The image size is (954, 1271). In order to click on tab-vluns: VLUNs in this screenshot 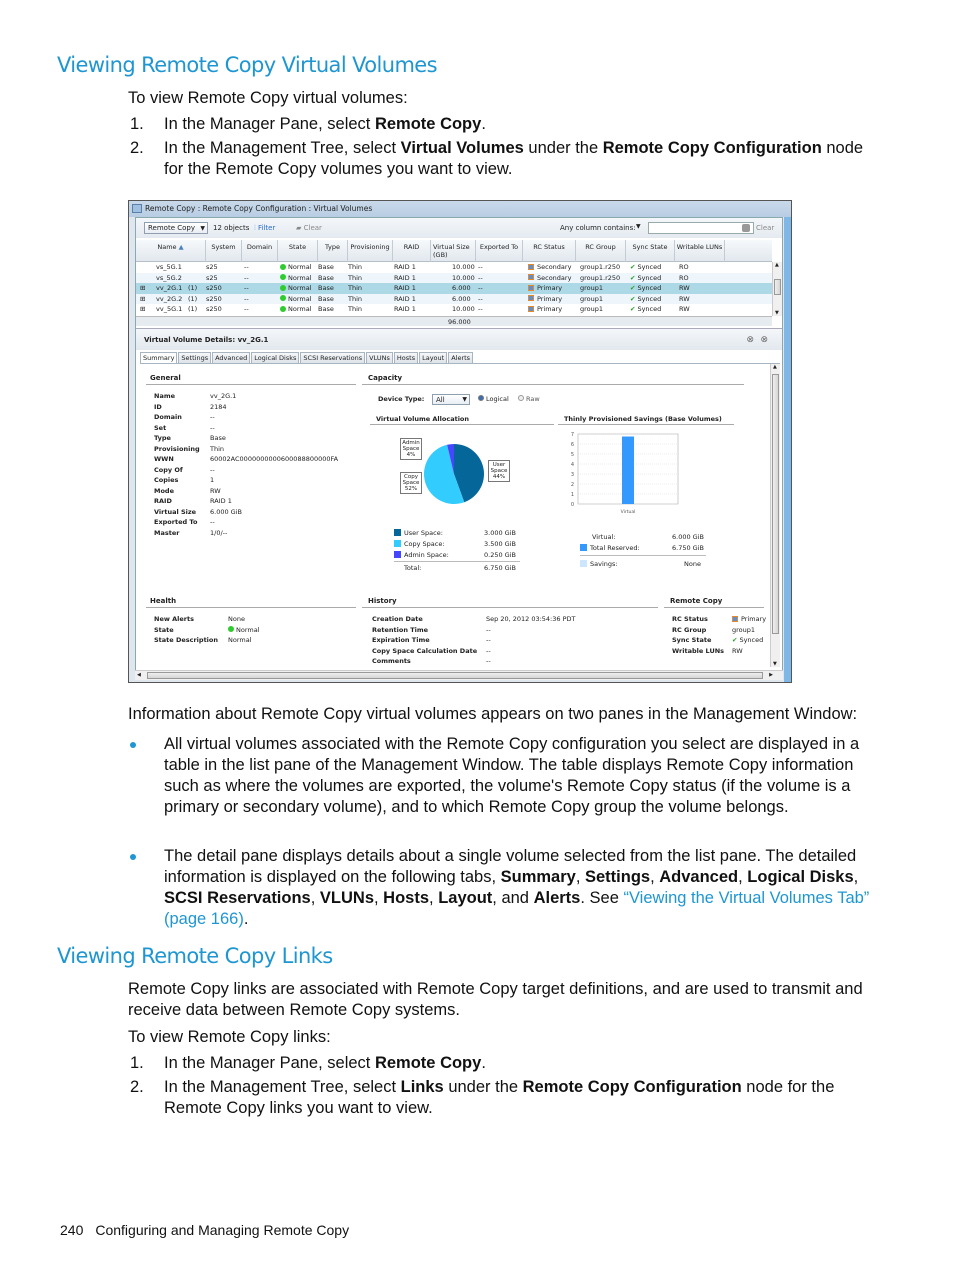, I will do `click(379, 357)`.